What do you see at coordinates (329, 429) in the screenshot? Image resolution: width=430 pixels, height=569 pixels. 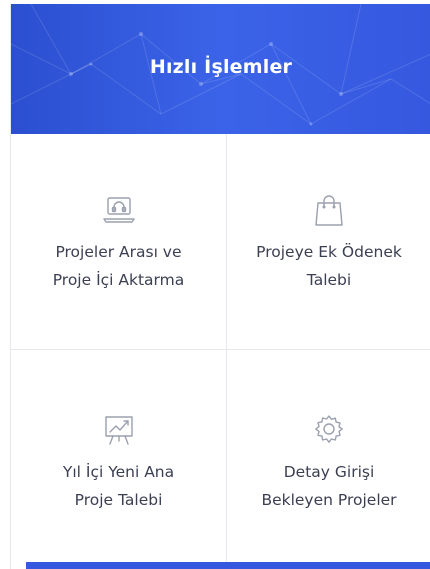 I see `gear-icon` at bounding box center [329, 429].